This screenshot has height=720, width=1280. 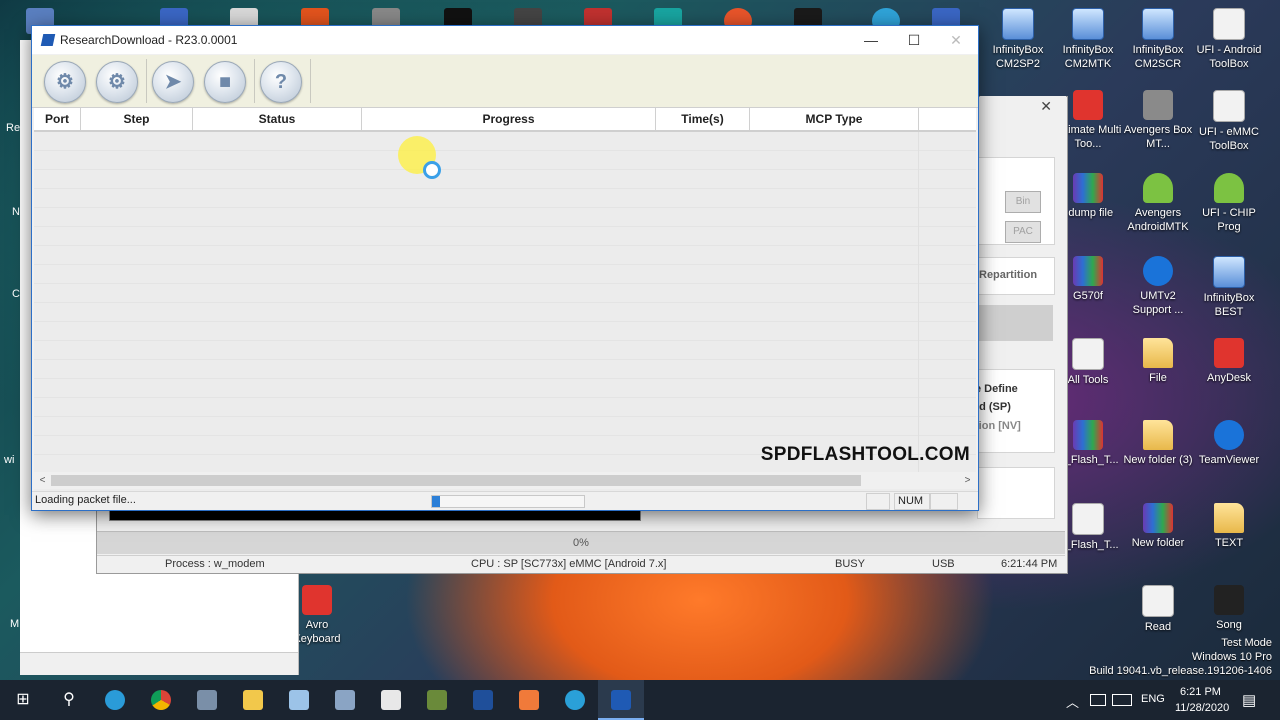 What do you see at coordinates (967, 480) in the screenshot?
I see `scroll-right-icon: >` at bounding box center [967, 480].